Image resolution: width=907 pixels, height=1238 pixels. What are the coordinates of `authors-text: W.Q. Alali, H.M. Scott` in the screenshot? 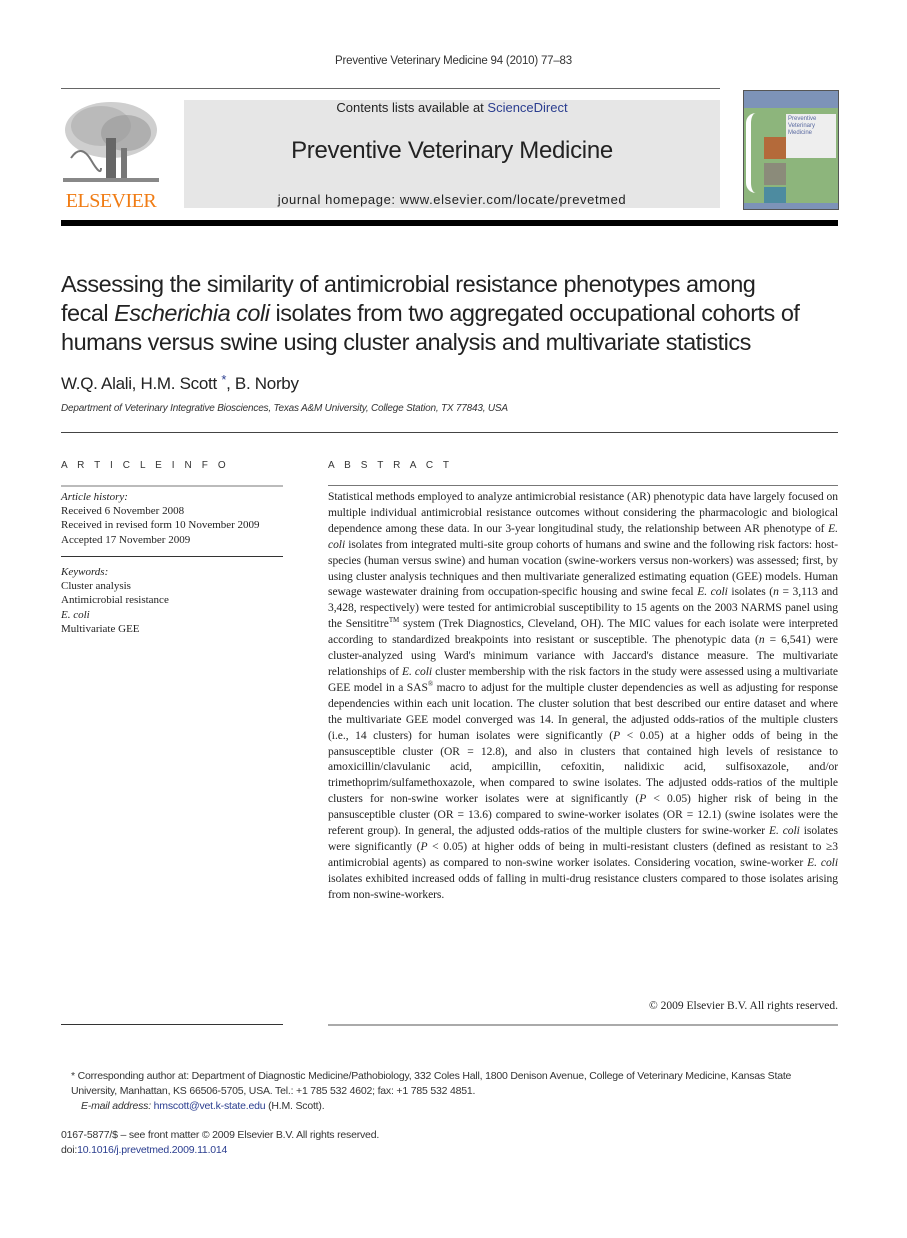 It's located at (141, 383).